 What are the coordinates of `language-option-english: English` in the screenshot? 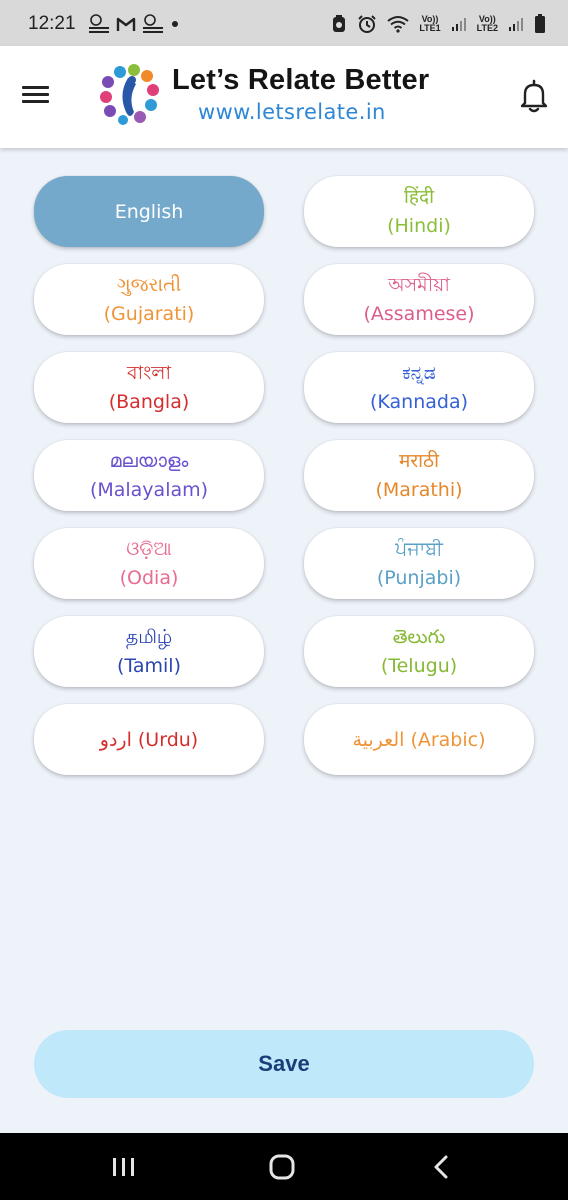 It's located at (149, 211).